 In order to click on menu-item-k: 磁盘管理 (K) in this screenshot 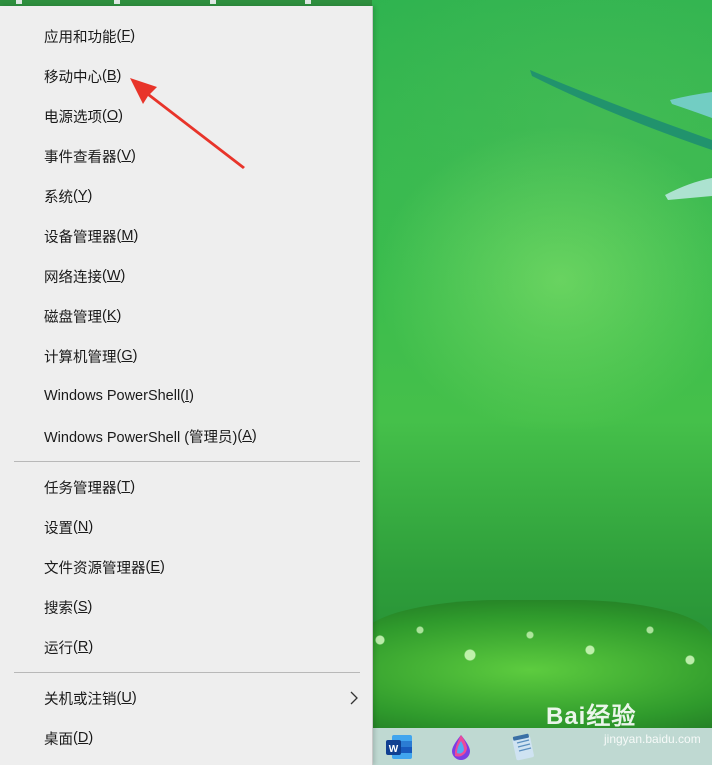, I will do `click(186, 316)`.